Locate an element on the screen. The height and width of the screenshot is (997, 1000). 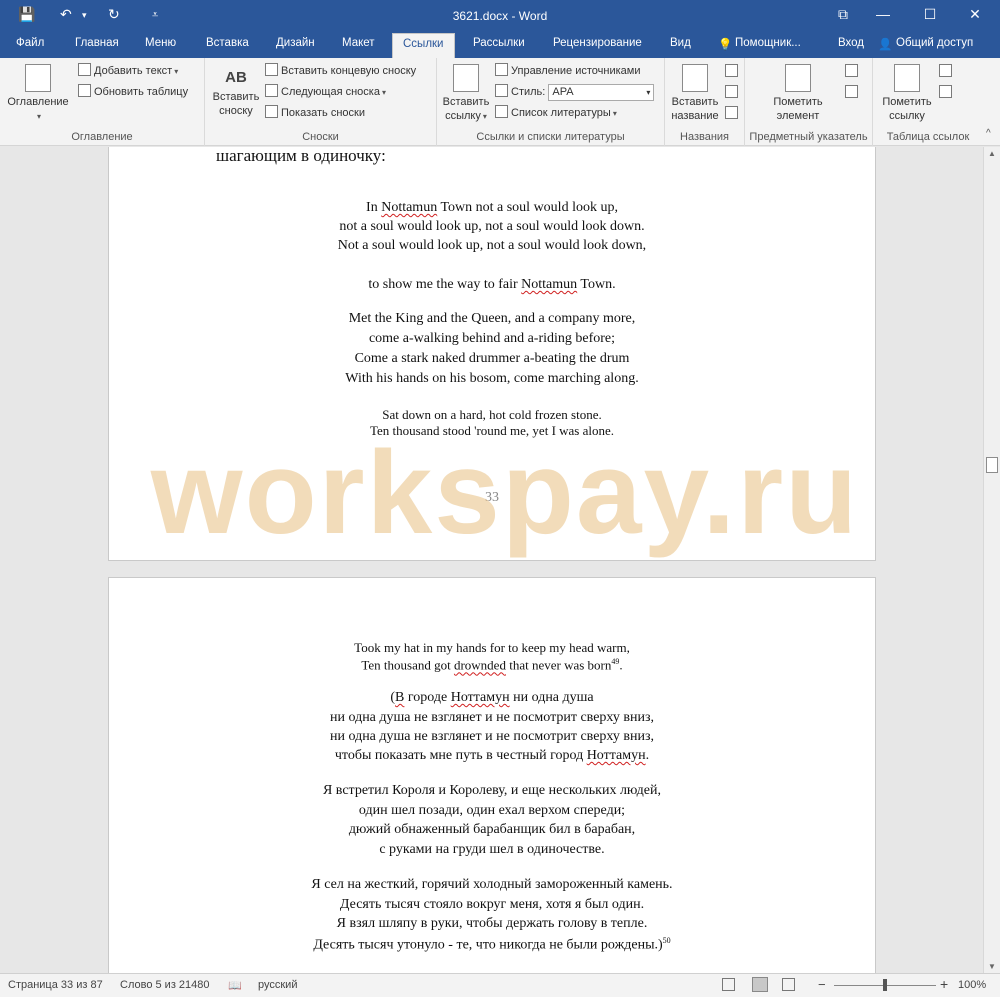
scrollbar-thumb is located at coordinates (992, 465).